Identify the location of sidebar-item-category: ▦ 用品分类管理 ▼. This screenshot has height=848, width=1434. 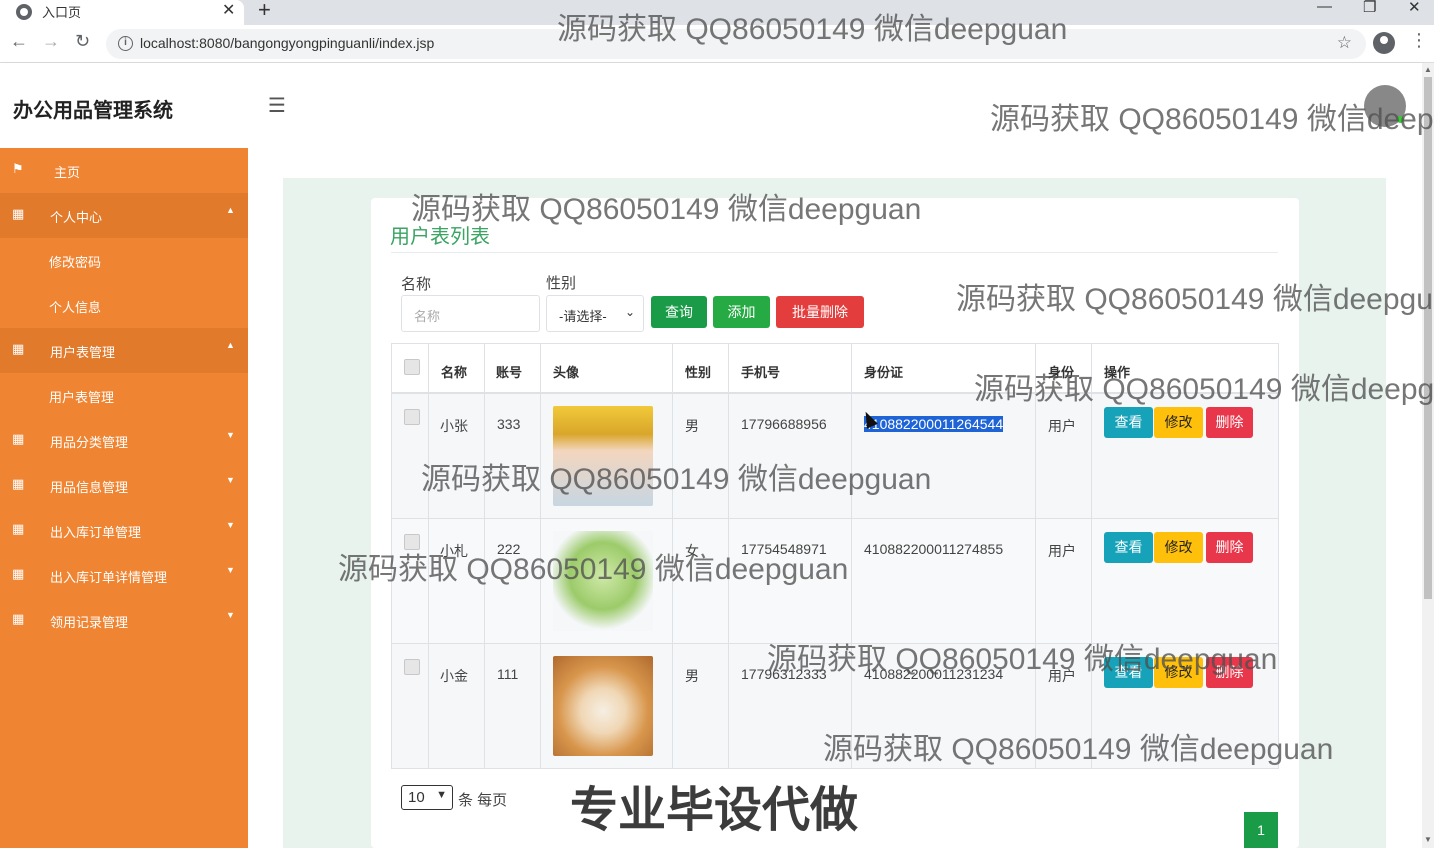
(124, 440).